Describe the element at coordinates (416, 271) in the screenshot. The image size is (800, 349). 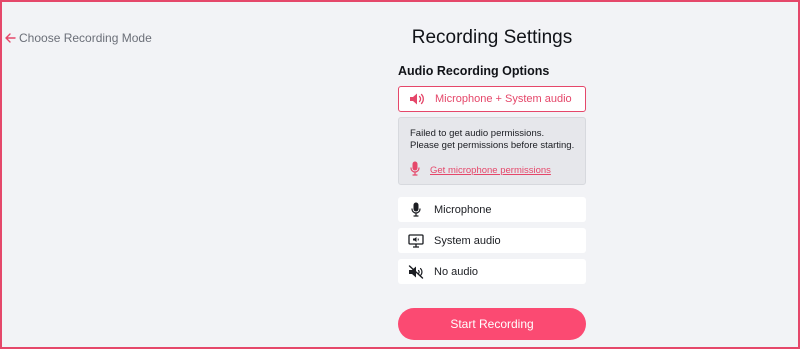
I see `muted-speaker-icon` at that location.